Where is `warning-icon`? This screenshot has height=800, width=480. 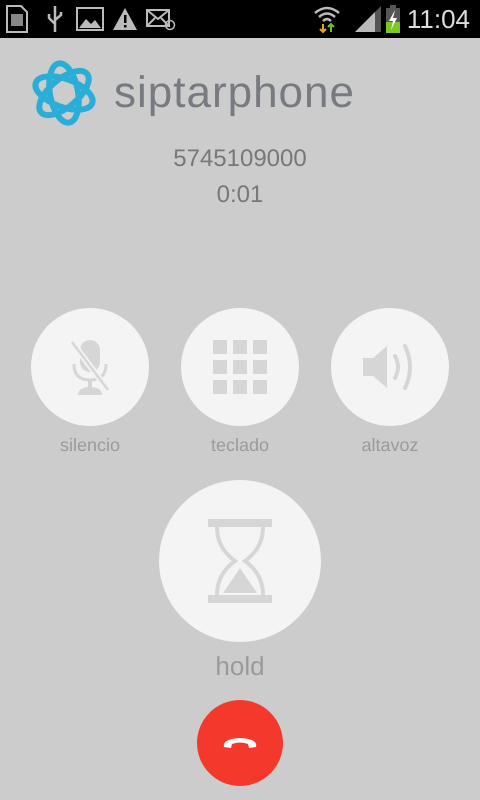
warning-icon is located at coordinates (125, 19).